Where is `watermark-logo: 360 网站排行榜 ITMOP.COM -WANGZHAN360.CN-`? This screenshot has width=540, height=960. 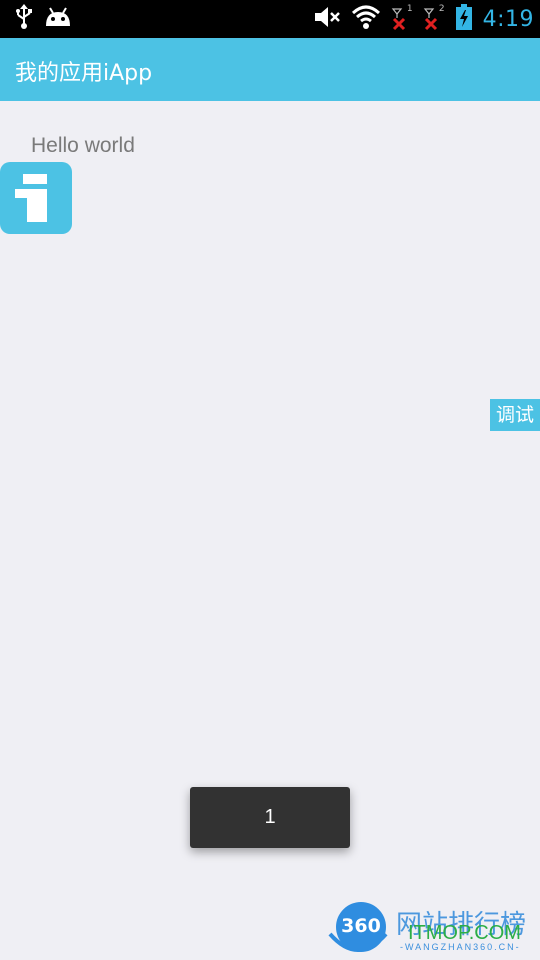 watermark-logo: 360 网站排行榜 ITMOP.COM -WANGZHAN360.CN- is located at coordinates (434, 930).